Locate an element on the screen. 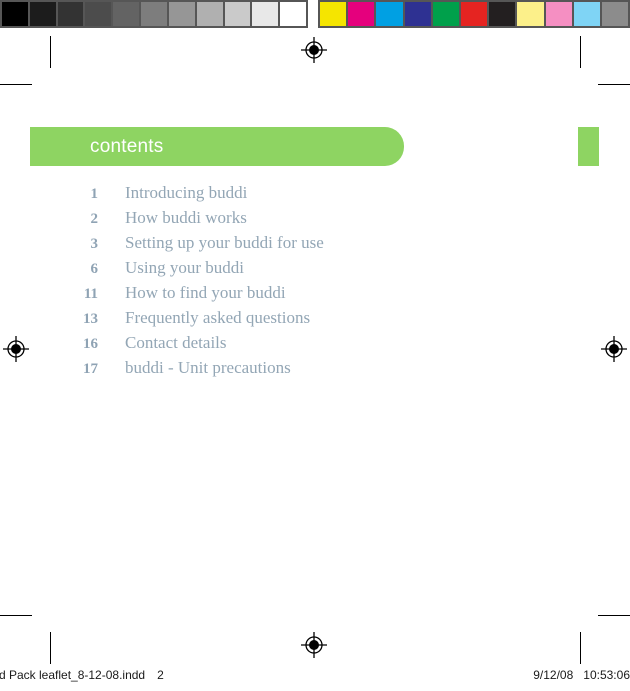 The width and height of the screenshot is (630, 691). footer-date: 9/12/08 is located at coordinates (553, 675).